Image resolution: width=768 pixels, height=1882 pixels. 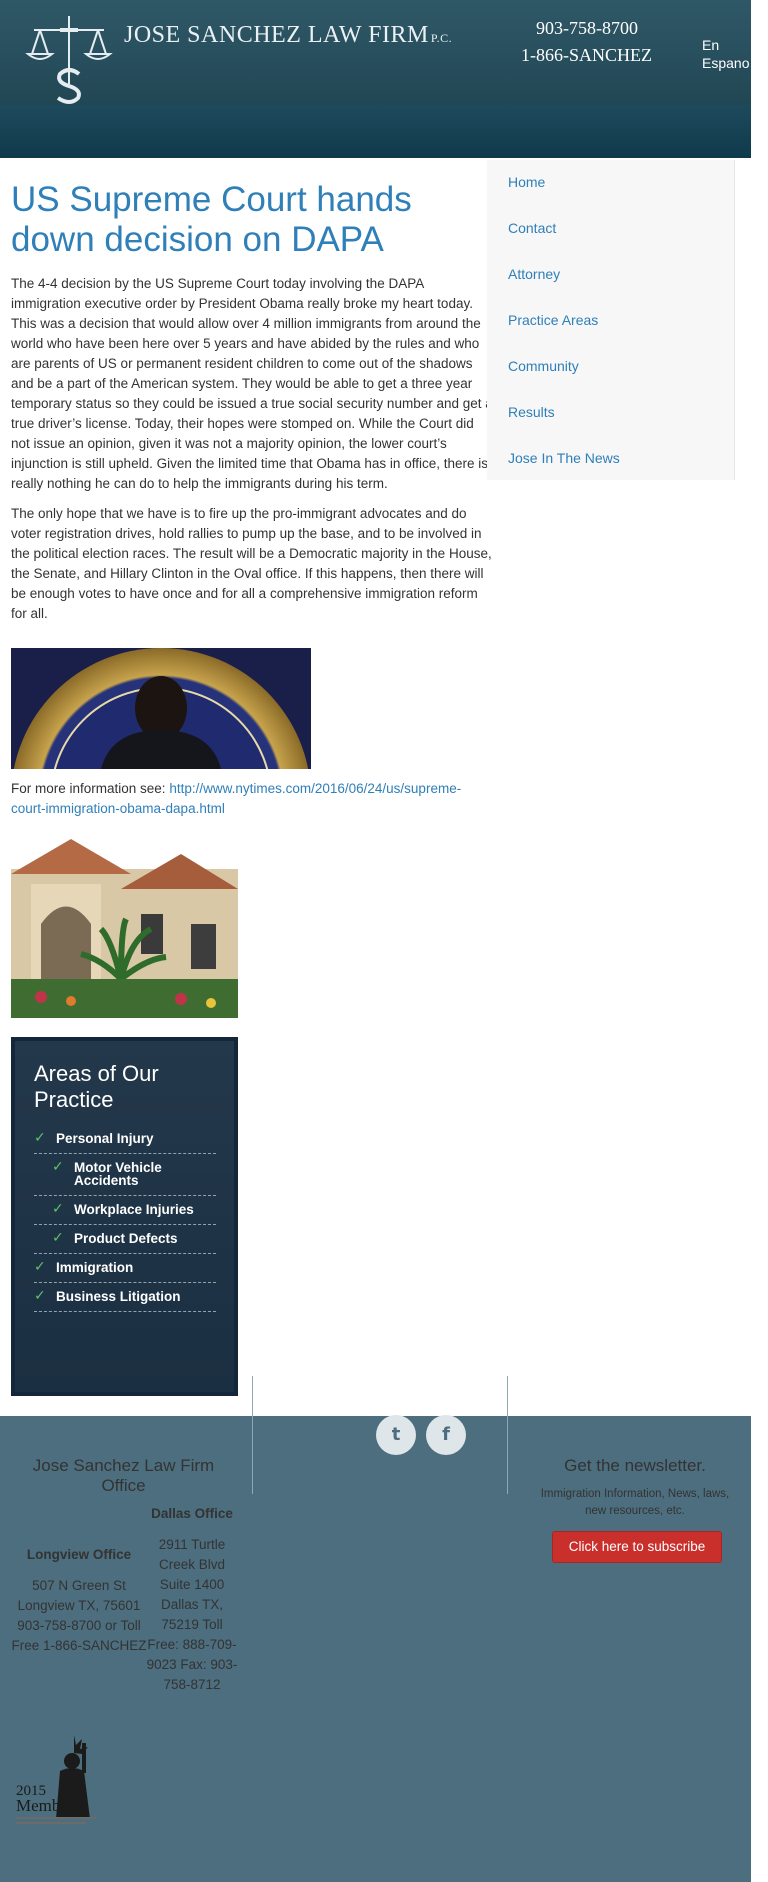 I want to click on practice-label: Immigration, so click(x=95, y=1267).